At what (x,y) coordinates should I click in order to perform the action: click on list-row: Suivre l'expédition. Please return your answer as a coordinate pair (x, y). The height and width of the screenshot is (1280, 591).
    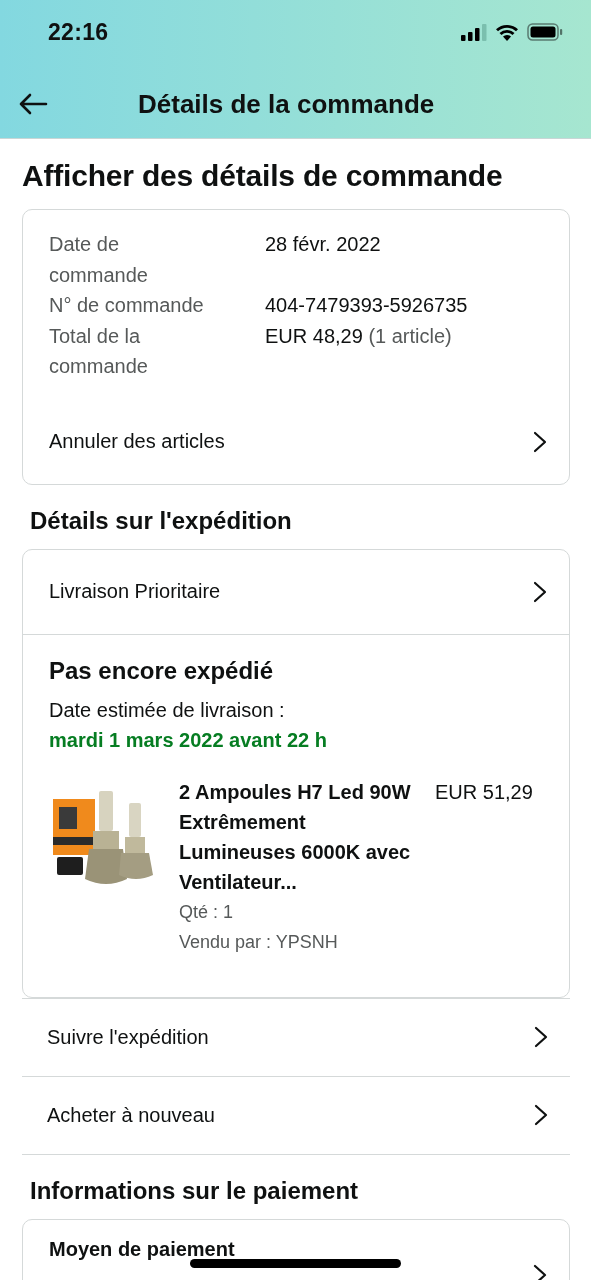
    Looking at the image, I should click on (296, 1036).